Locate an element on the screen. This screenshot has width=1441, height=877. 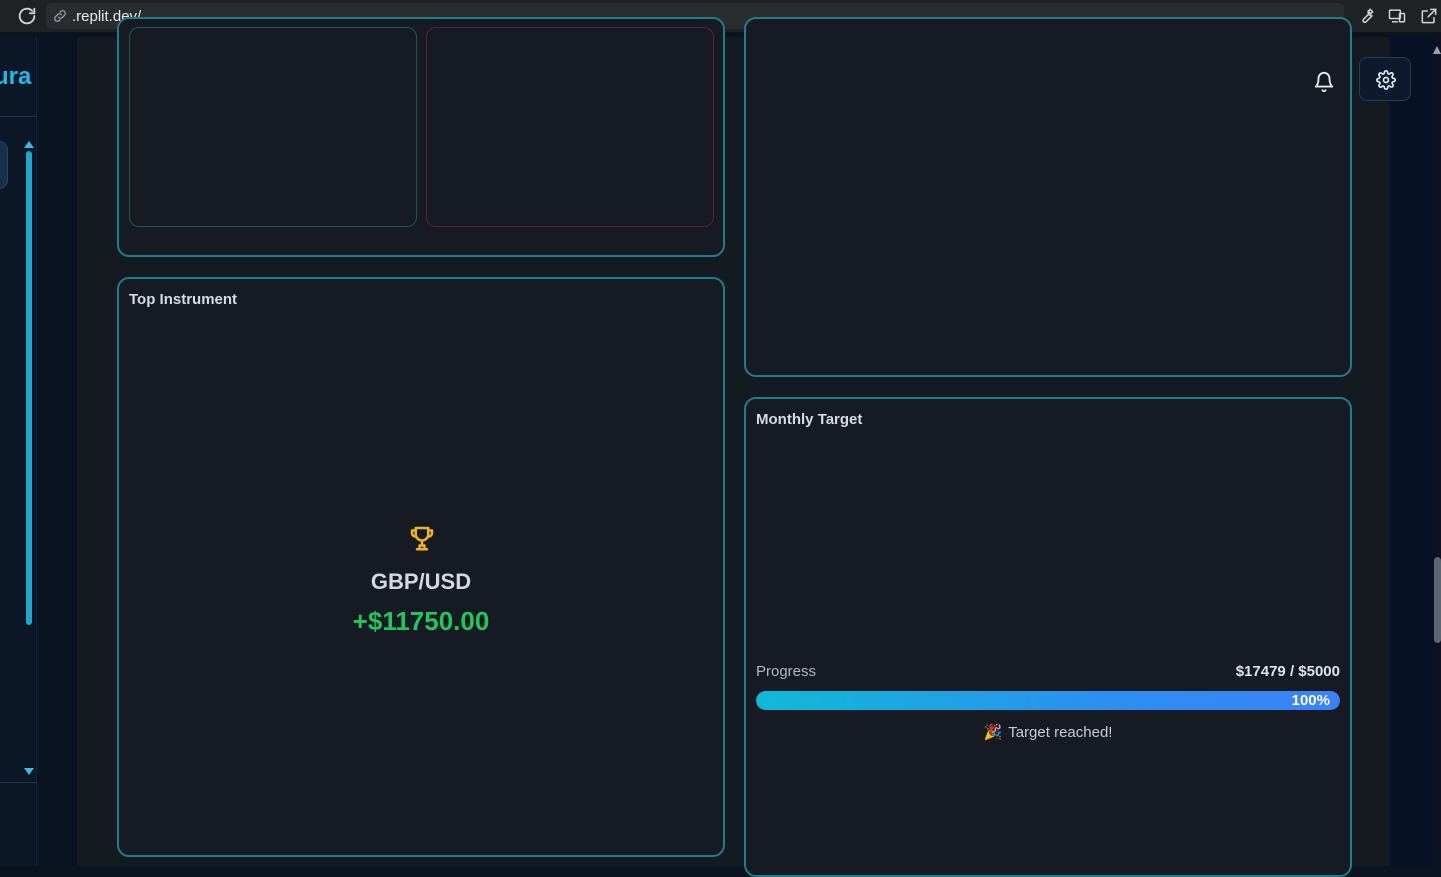
brand-logo: ura is located at coordinates (16, 76).